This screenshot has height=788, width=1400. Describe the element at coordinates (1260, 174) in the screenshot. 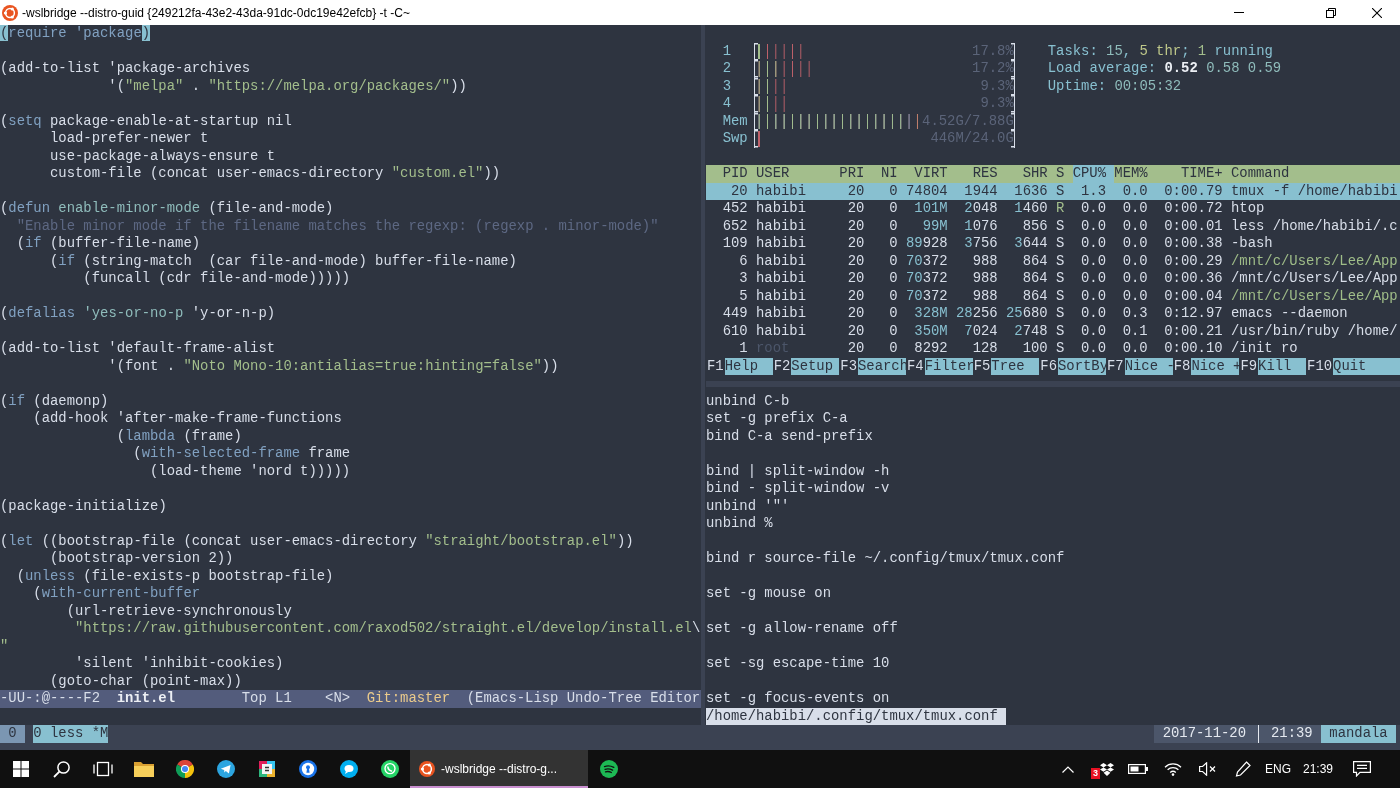

I see `column-header: Command` at that location.